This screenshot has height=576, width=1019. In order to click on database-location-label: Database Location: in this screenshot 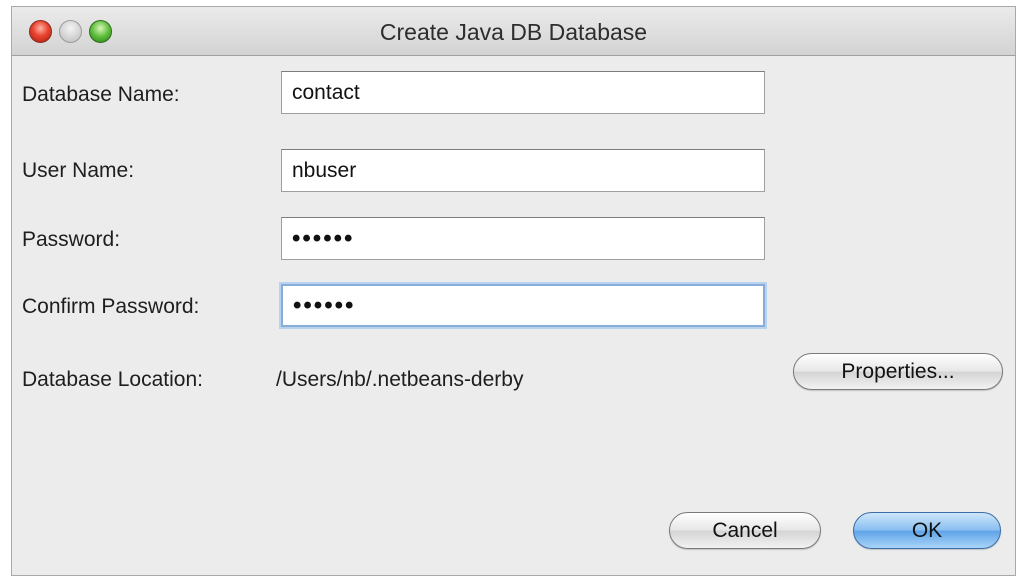, I will do `click(112, 379)`.